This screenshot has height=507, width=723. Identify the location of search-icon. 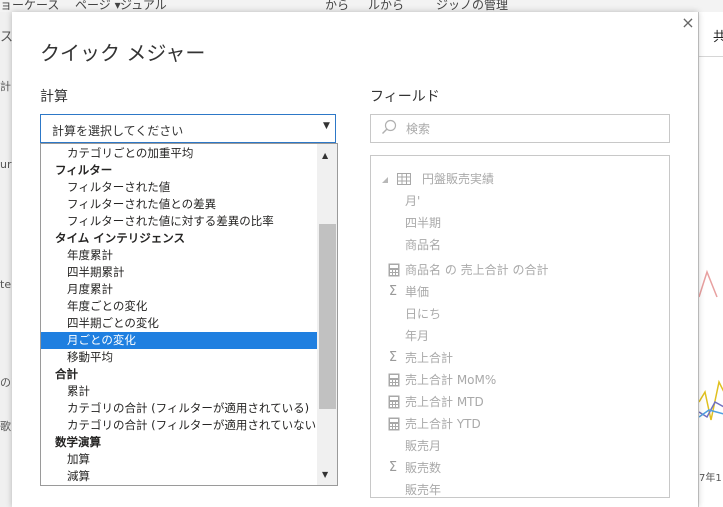
(389, 126).